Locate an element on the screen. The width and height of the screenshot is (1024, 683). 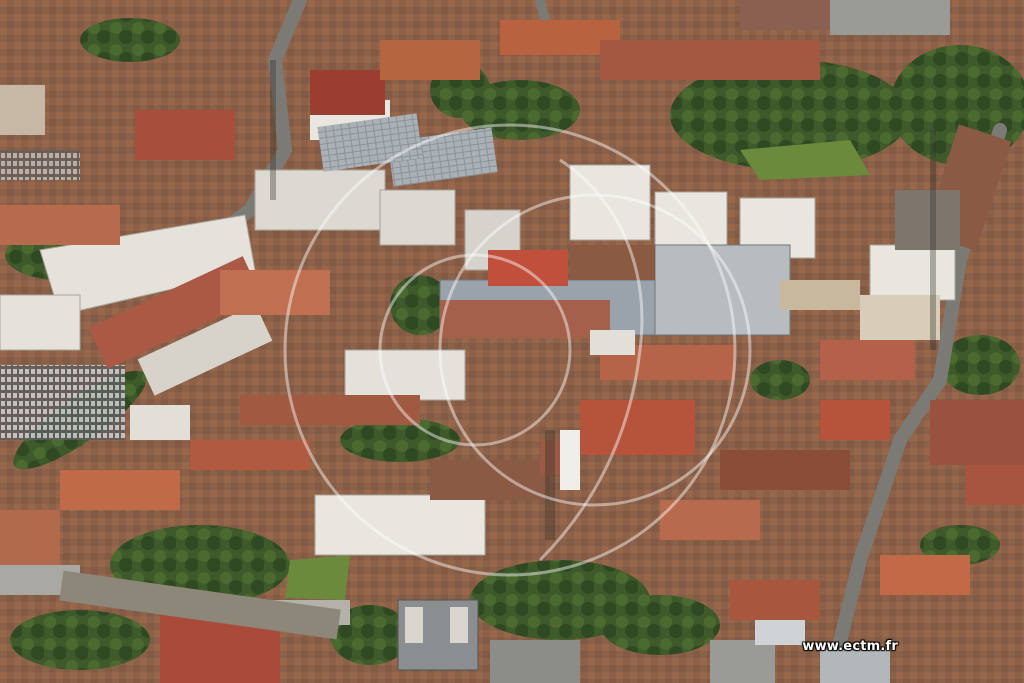
watermark-url: www.ectm.fr is located at coordinates (850, 646).